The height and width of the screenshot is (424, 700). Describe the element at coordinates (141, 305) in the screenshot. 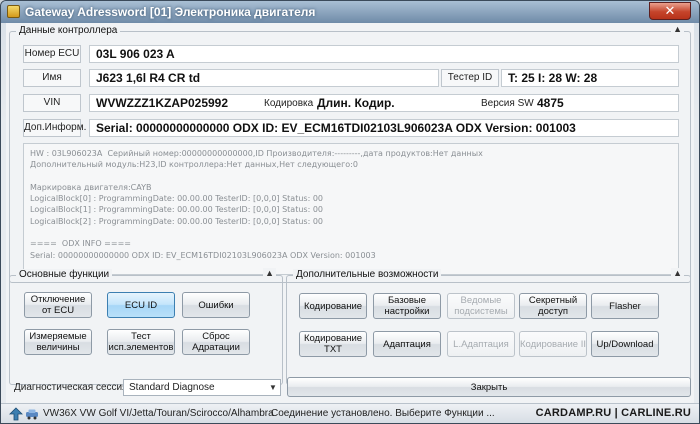

I see `ecu-id-button: ECU ID` at that location.